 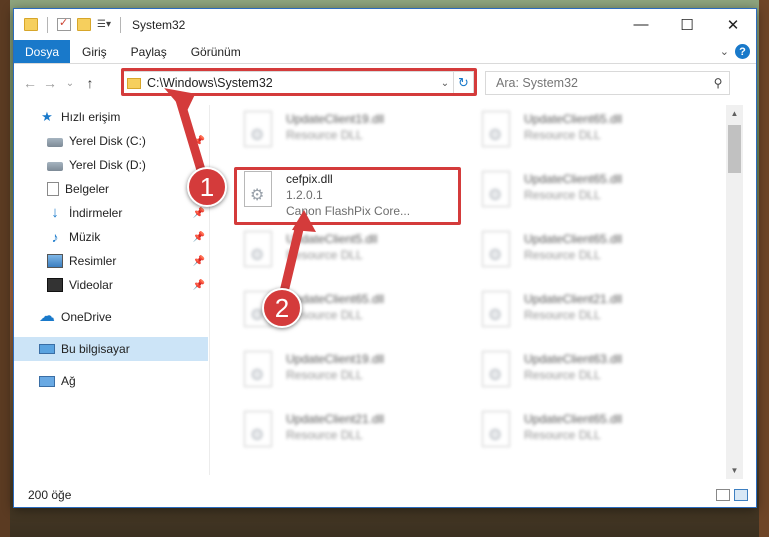 I want to click on sidebar-item-disk-c: Yerel Disk (C:) 📌, so click(x=111, y=141).